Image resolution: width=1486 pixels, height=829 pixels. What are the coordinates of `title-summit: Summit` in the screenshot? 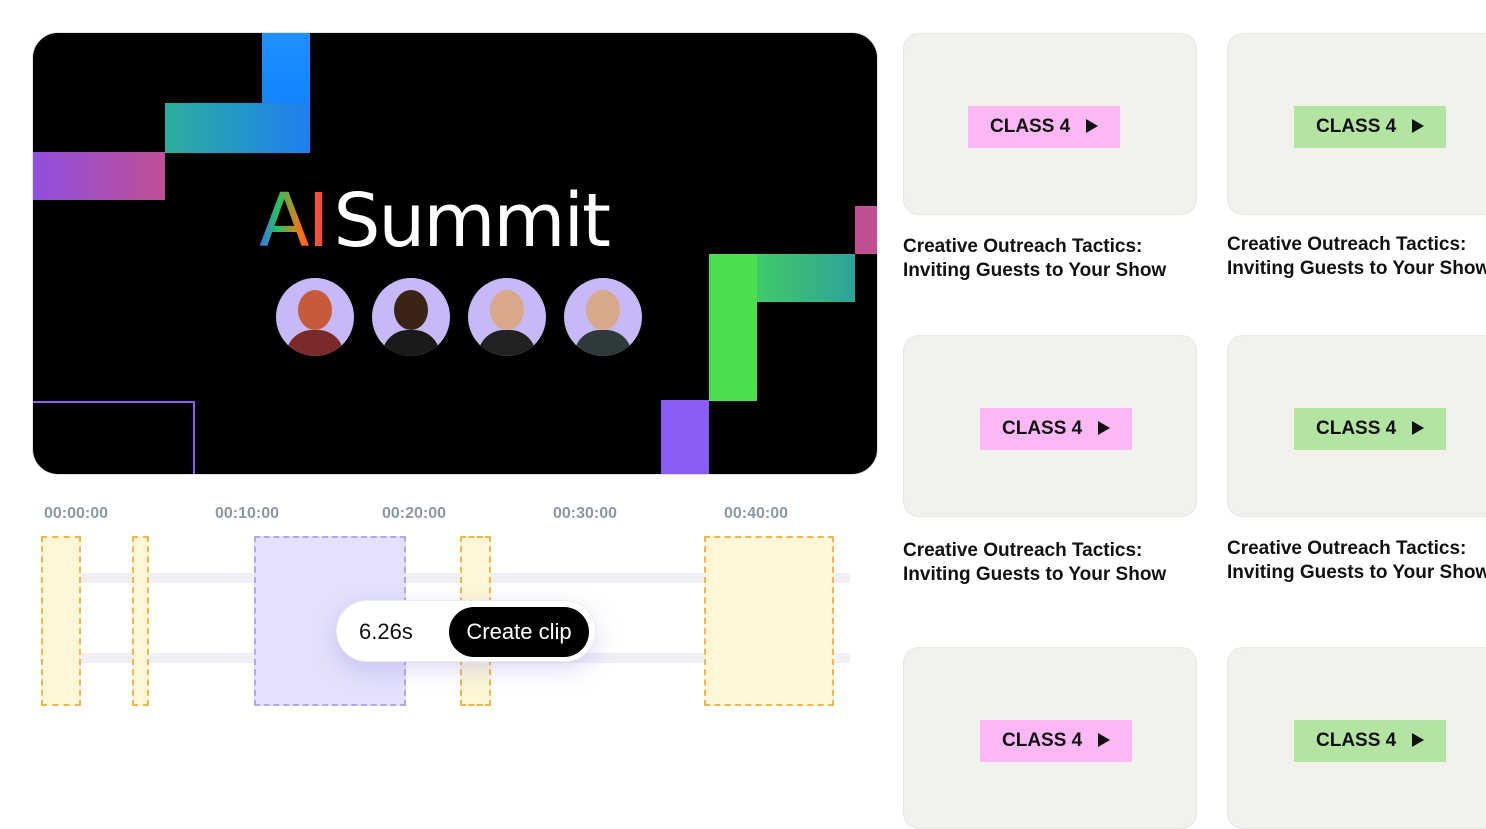 It's located at (472, 221).